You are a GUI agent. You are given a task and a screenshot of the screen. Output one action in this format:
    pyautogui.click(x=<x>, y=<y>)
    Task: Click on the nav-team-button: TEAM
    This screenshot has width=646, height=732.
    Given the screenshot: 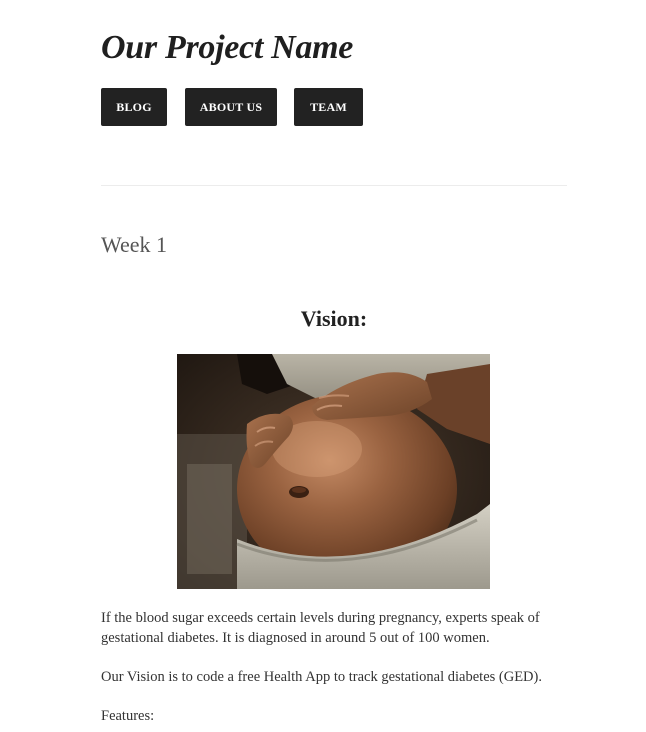 What is the action you would take?
    pyautogui.click(x=328, y=107)
    